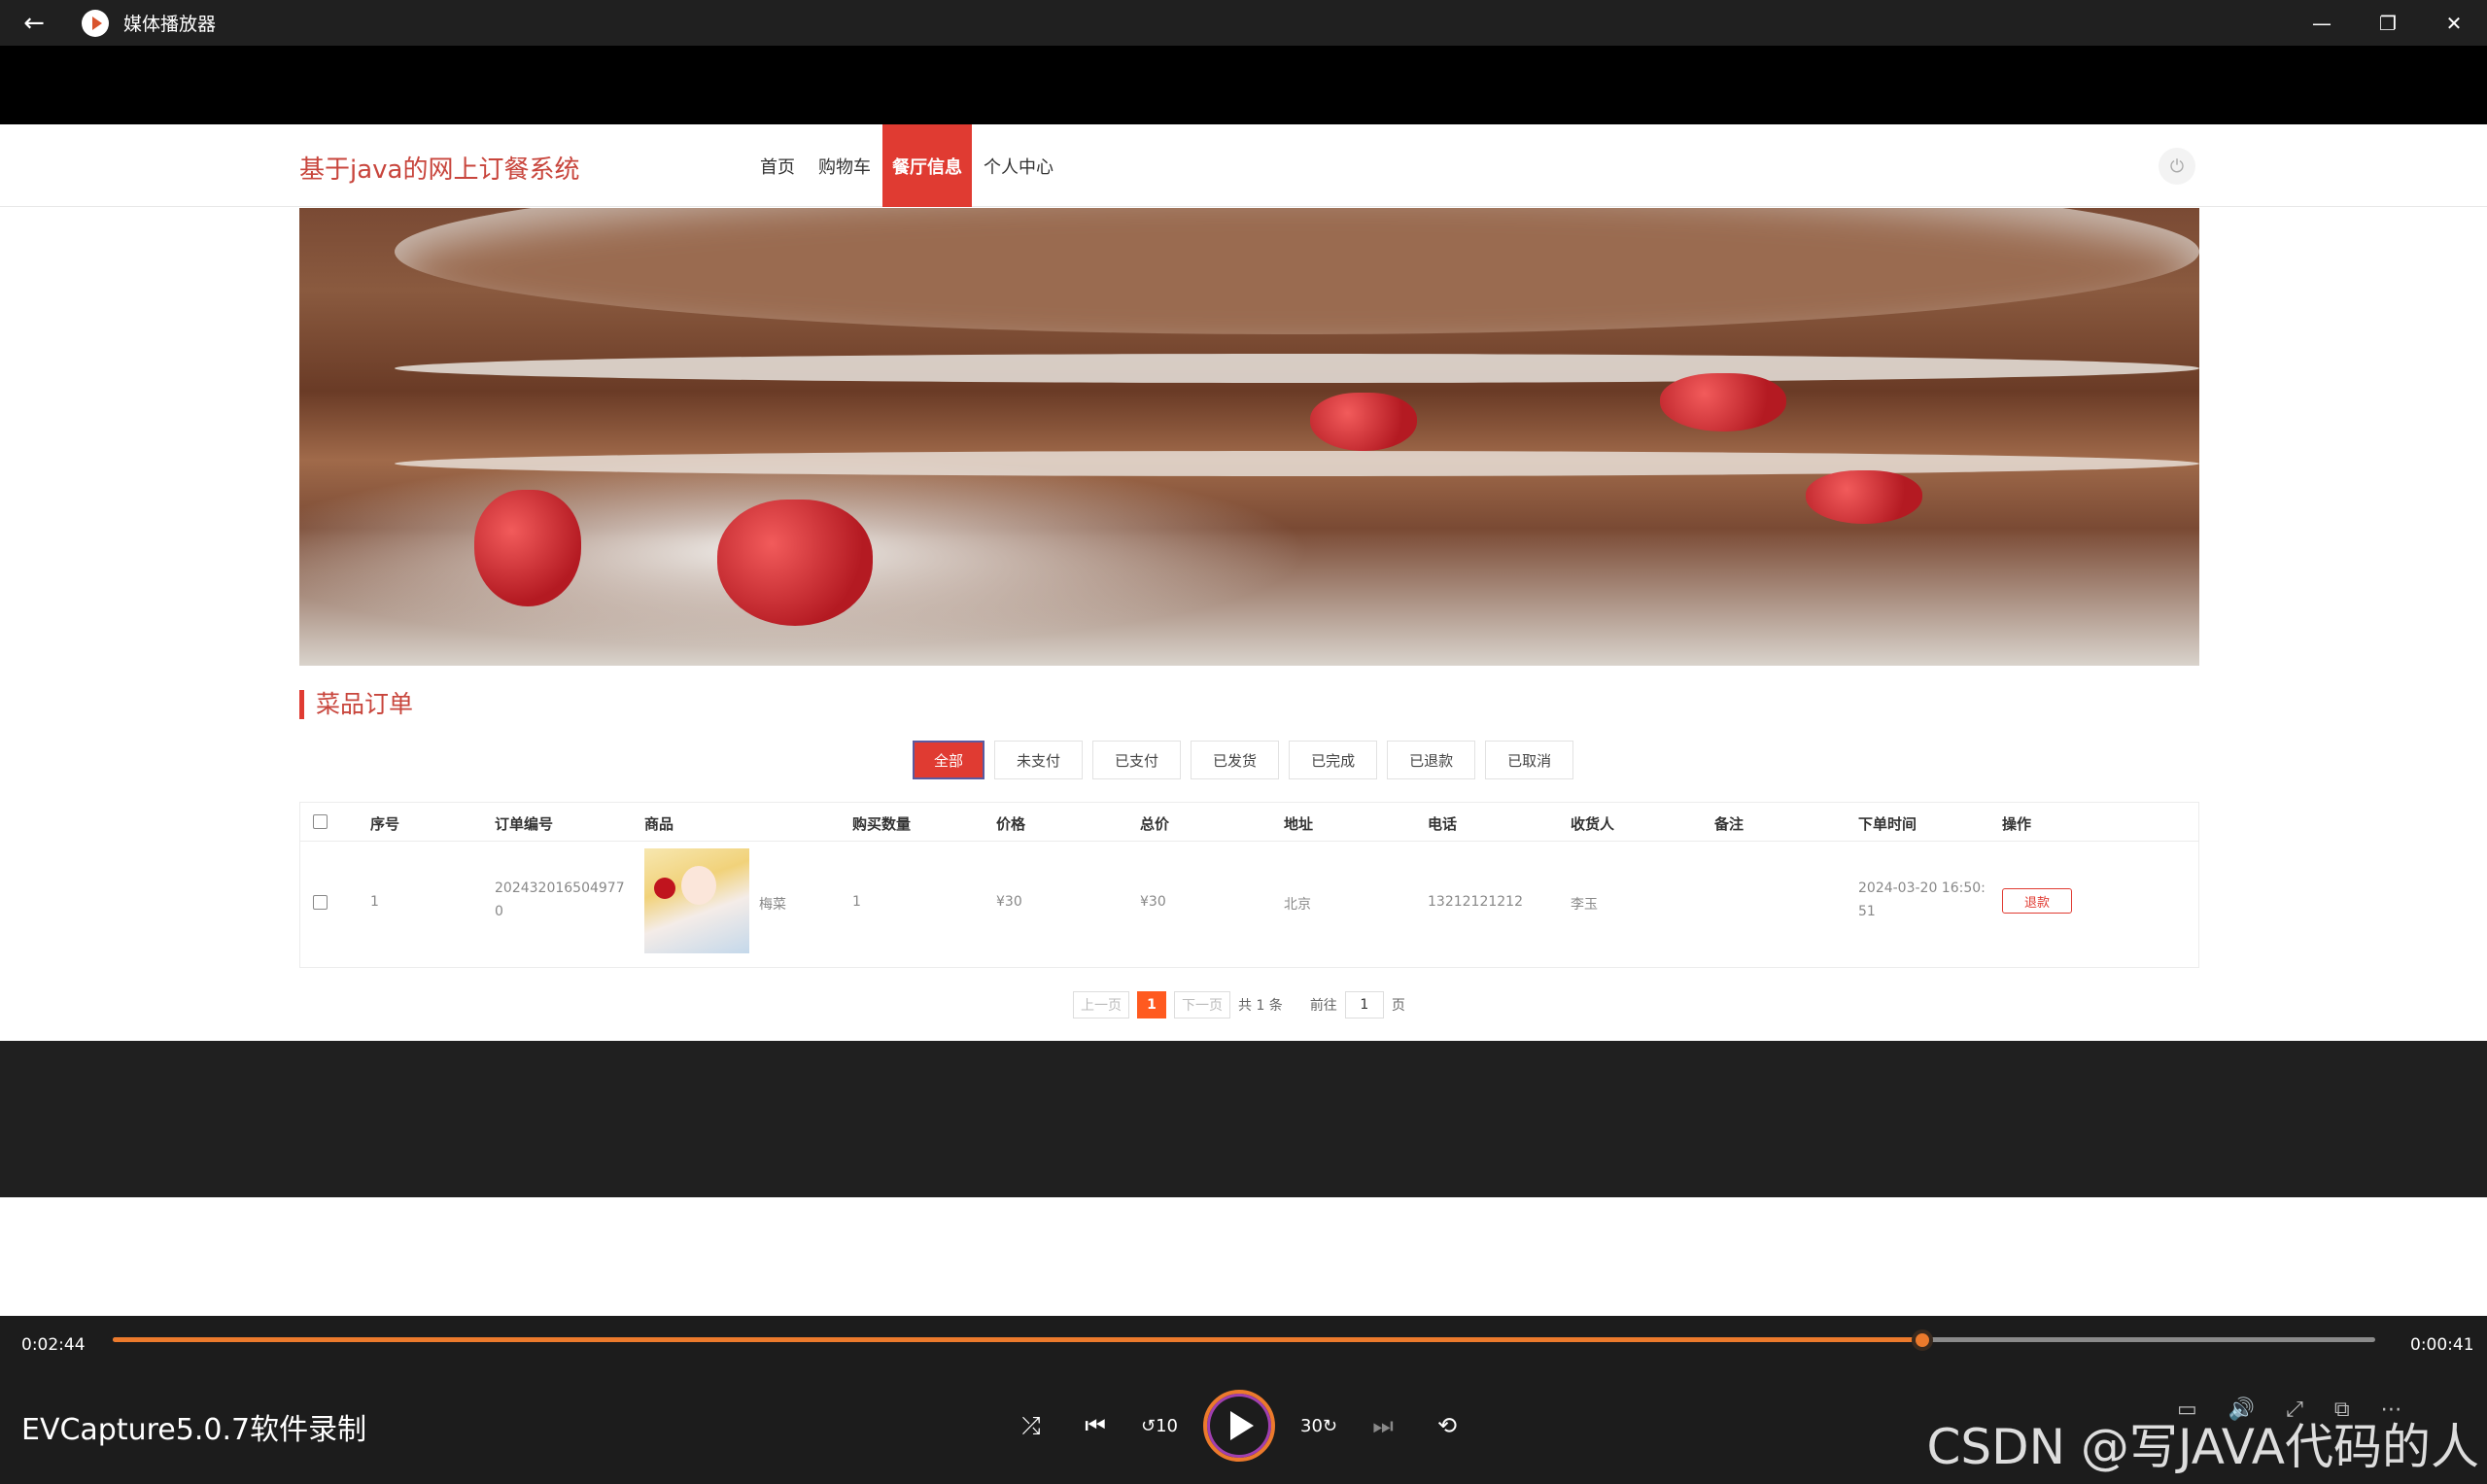  What do you see at coordinates (1031, 1425) in the screenshot?
I see `shuffle-icon: ⤮` at bounding box center [1031, 1425].